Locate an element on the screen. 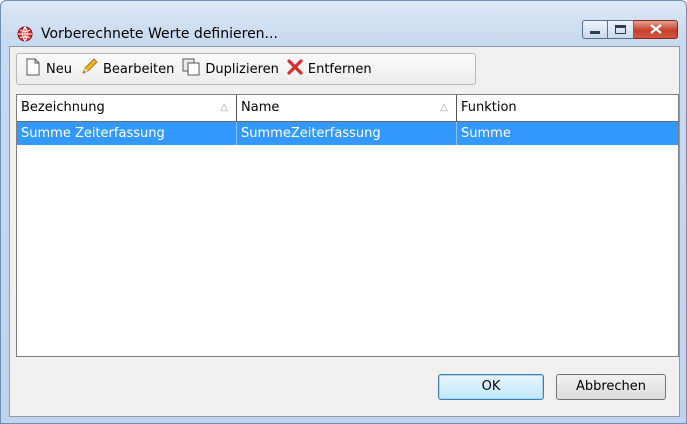 This screenshot has width=687, height=424. edit-button: Bearbeiten is located at coordinates (127, 69).